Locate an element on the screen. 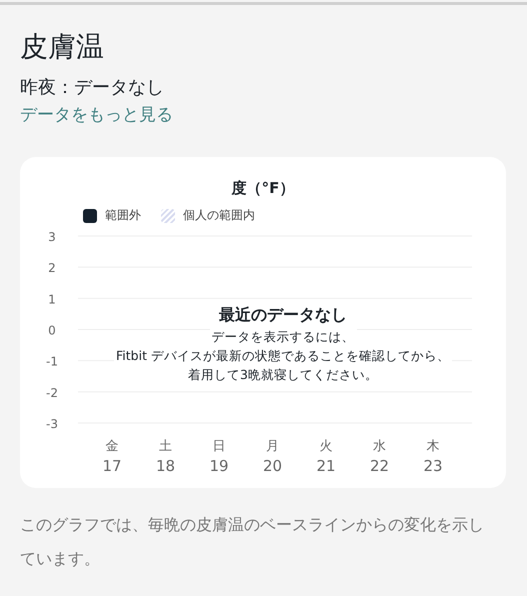  more-data-link: データをもっと見る is located at coordinates (96, 115).